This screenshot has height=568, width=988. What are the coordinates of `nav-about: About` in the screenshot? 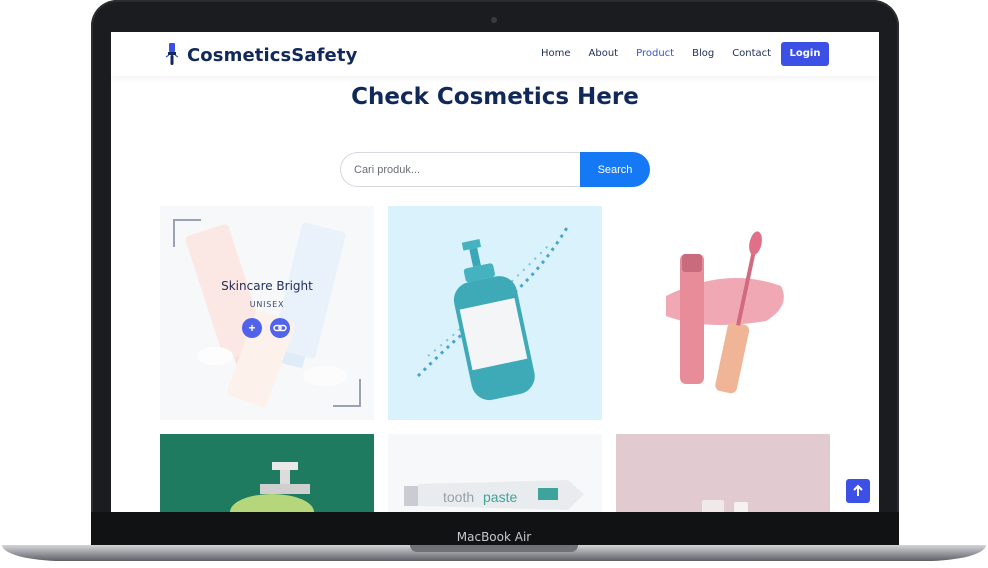 It's located at (604, 53).